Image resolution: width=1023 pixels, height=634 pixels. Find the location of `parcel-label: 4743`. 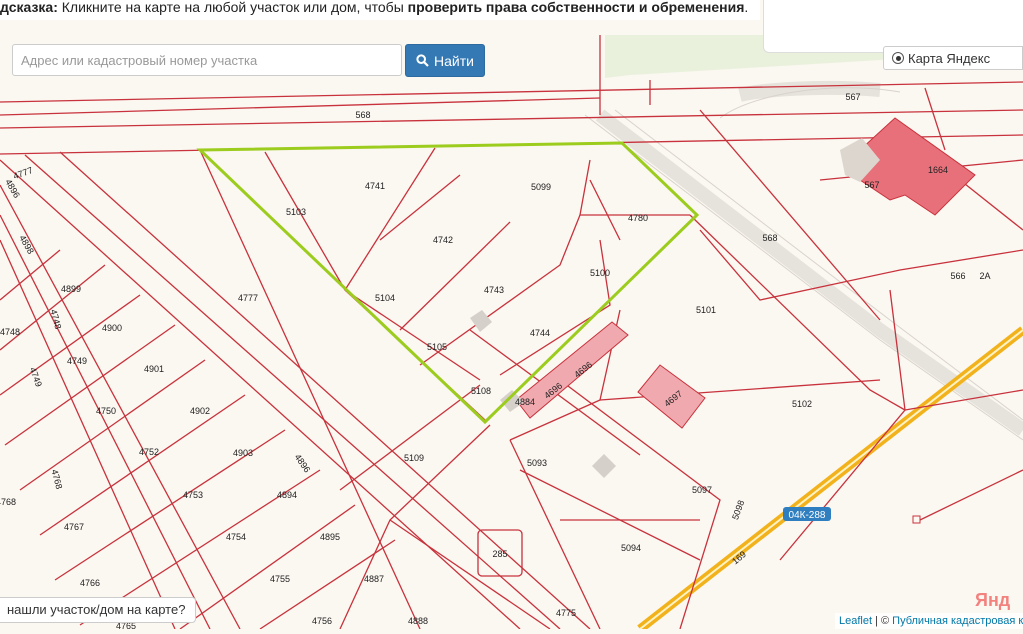

parcel-label: 4743 is located at coordinates (494, 290).